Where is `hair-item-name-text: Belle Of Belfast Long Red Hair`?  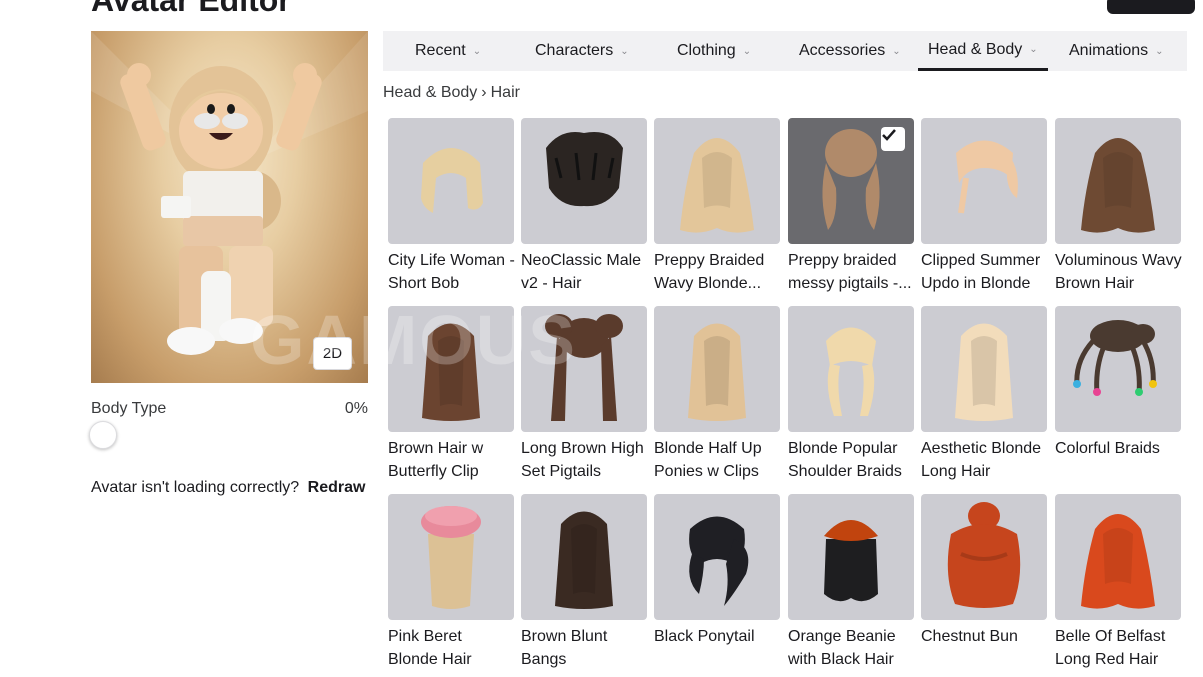
hair-item-name-text: Belle Of Belfast Long Red Hair is located at coordinates (1110, 648).